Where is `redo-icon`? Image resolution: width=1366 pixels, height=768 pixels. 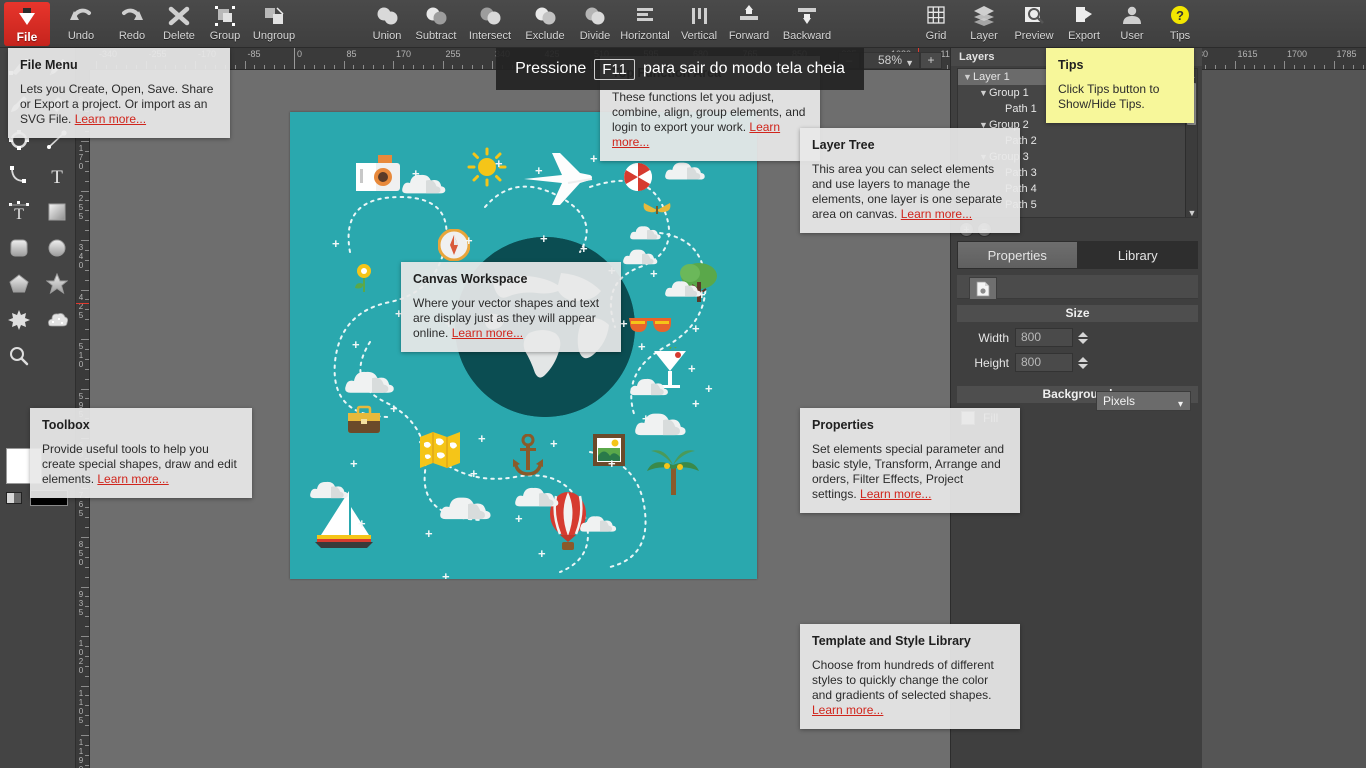 redo-icon is located at coordinates (132, 16).